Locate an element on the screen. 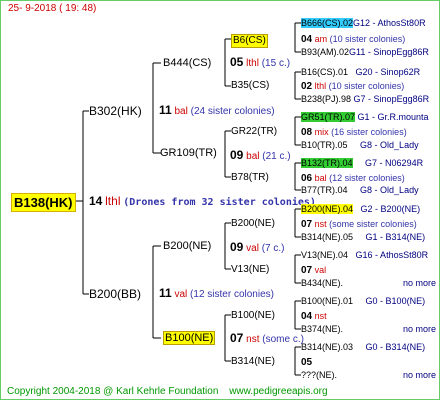 The width and height of the screenshot is (440, 400). gen4-row-3: B238(PJ).98 G7 - SinopEgg86R is located at coordinates (365, 99).